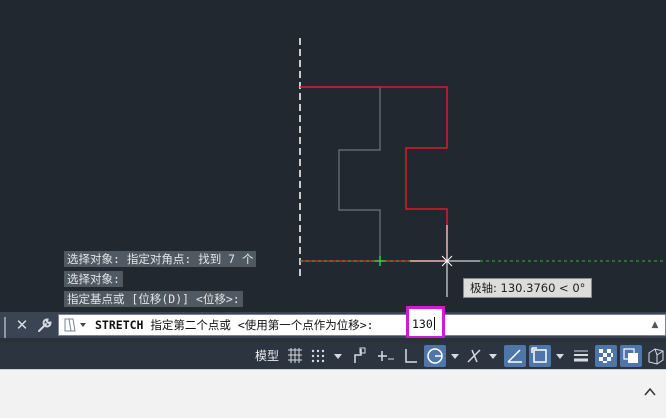  I want to click on stretched-profile, so click(374, 174).